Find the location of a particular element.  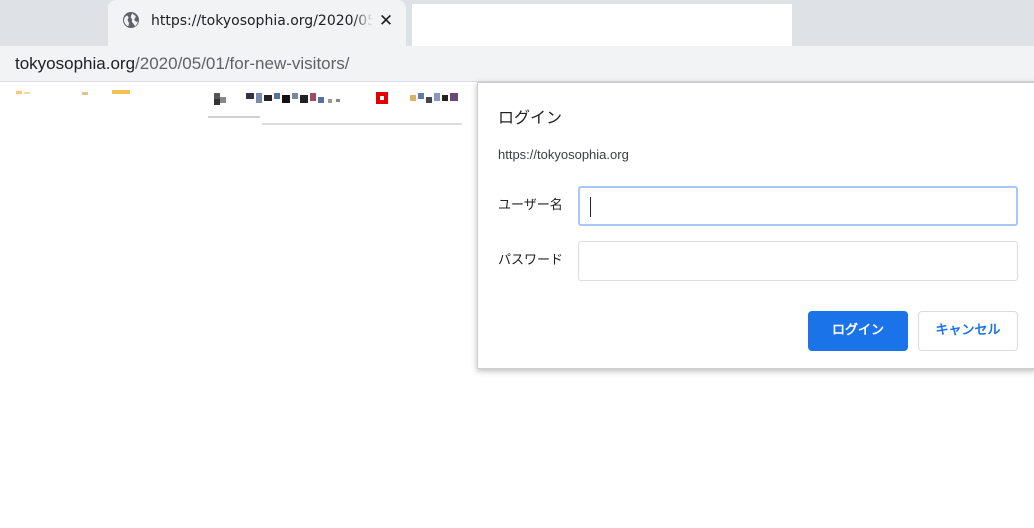

username-label: ユーザー名 is located at coordinates (530, 205).